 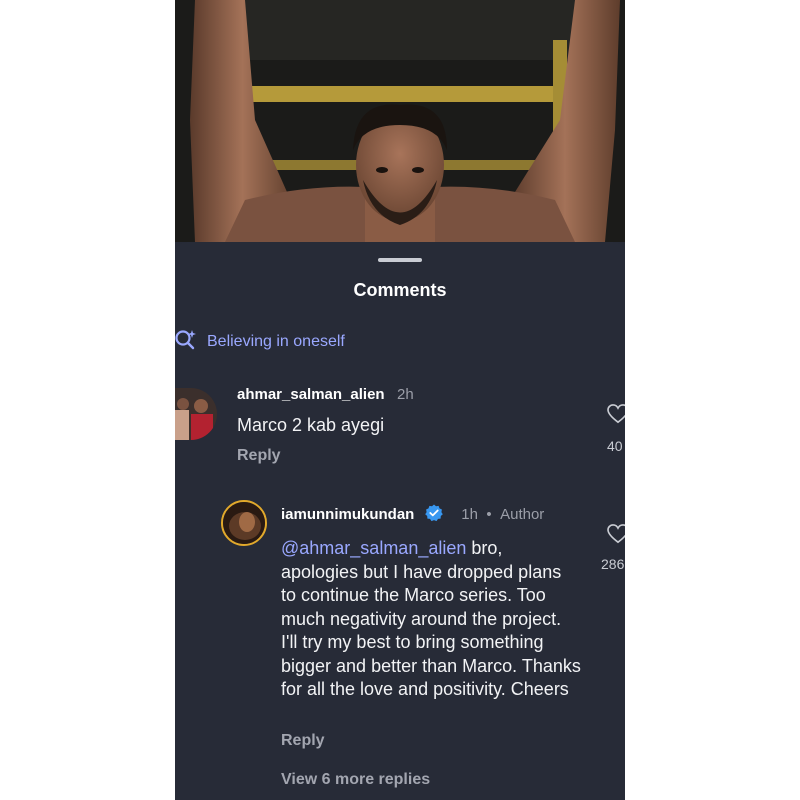 What do you see at coordinates (244, 523) in the screenshot?
I see `author-avatar` at bounding box center [244, 523].